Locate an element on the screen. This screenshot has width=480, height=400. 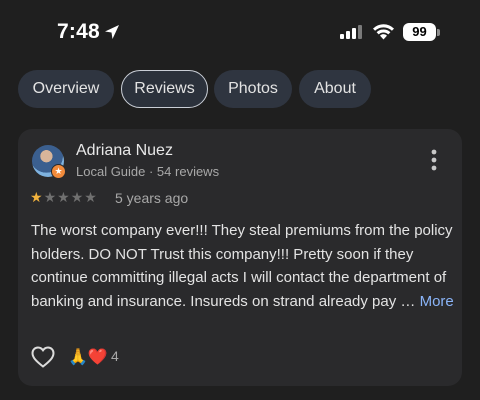
heart-icon is located at coordinates (43, 357).